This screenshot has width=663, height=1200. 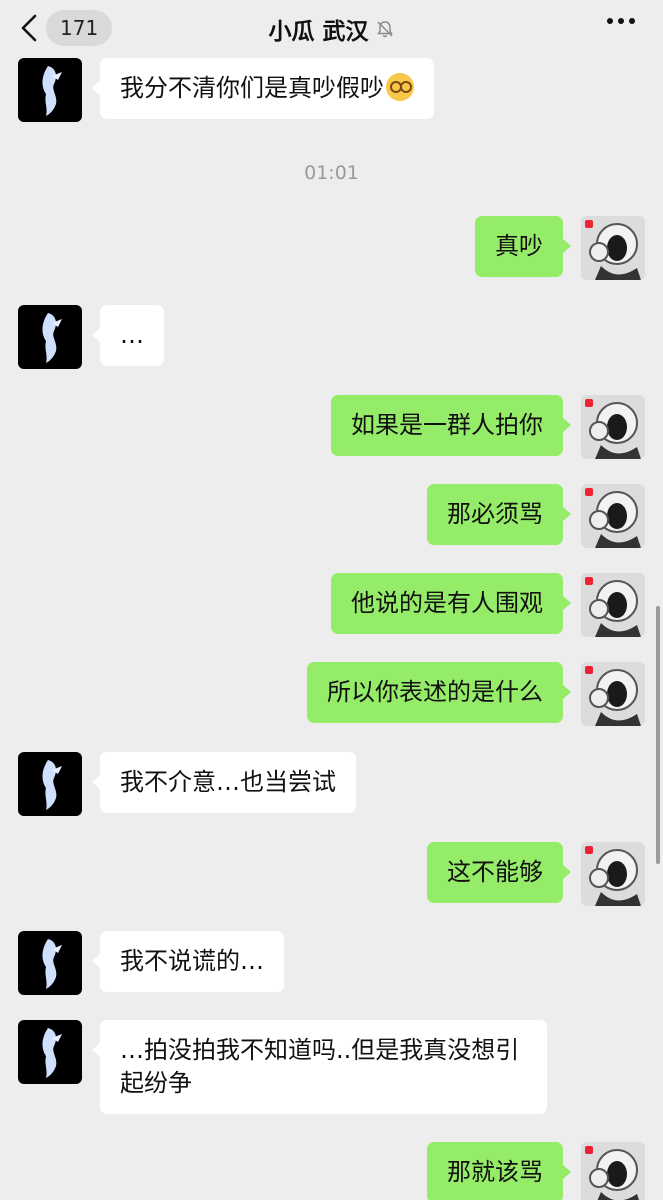 I want to click on message-bubble-received: 我分不清你们是真吵假吵, so click(x=263, y=88).